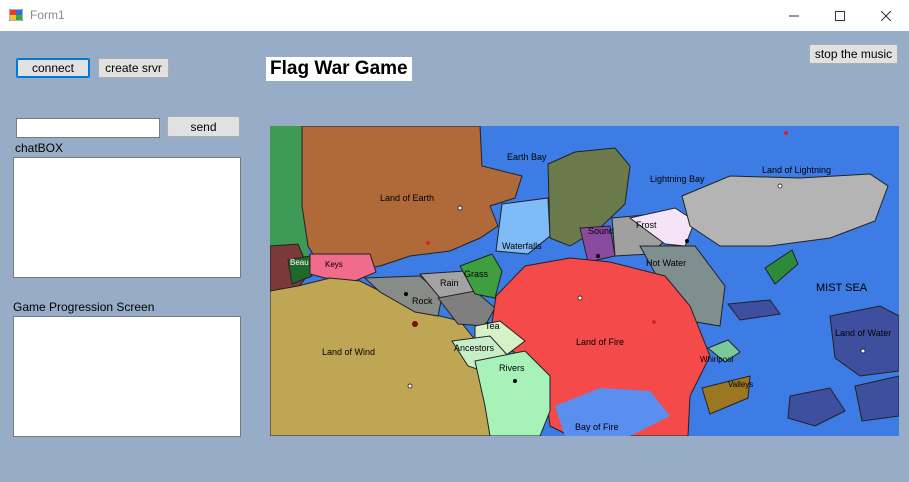  What do you see at coordinates (47, 15) in the screenshot?
I see `window-title: Form1` at bounding box center [47, 15].